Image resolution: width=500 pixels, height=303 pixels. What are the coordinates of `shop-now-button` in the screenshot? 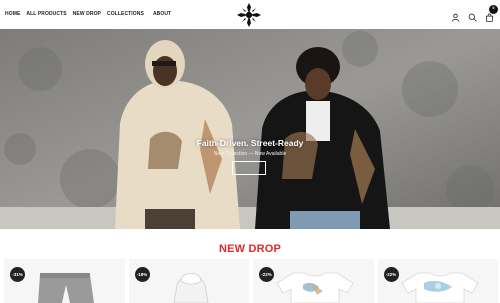 It's located at (249, 168).